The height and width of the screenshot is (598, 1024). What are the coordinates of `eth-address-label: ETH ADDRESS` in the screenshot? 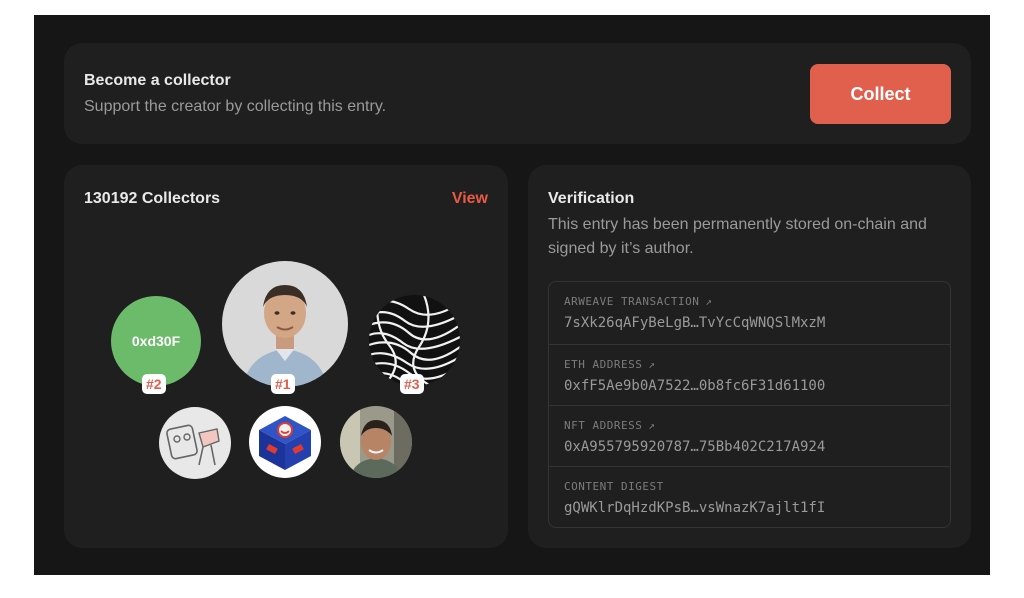 It's located at (603, 364).